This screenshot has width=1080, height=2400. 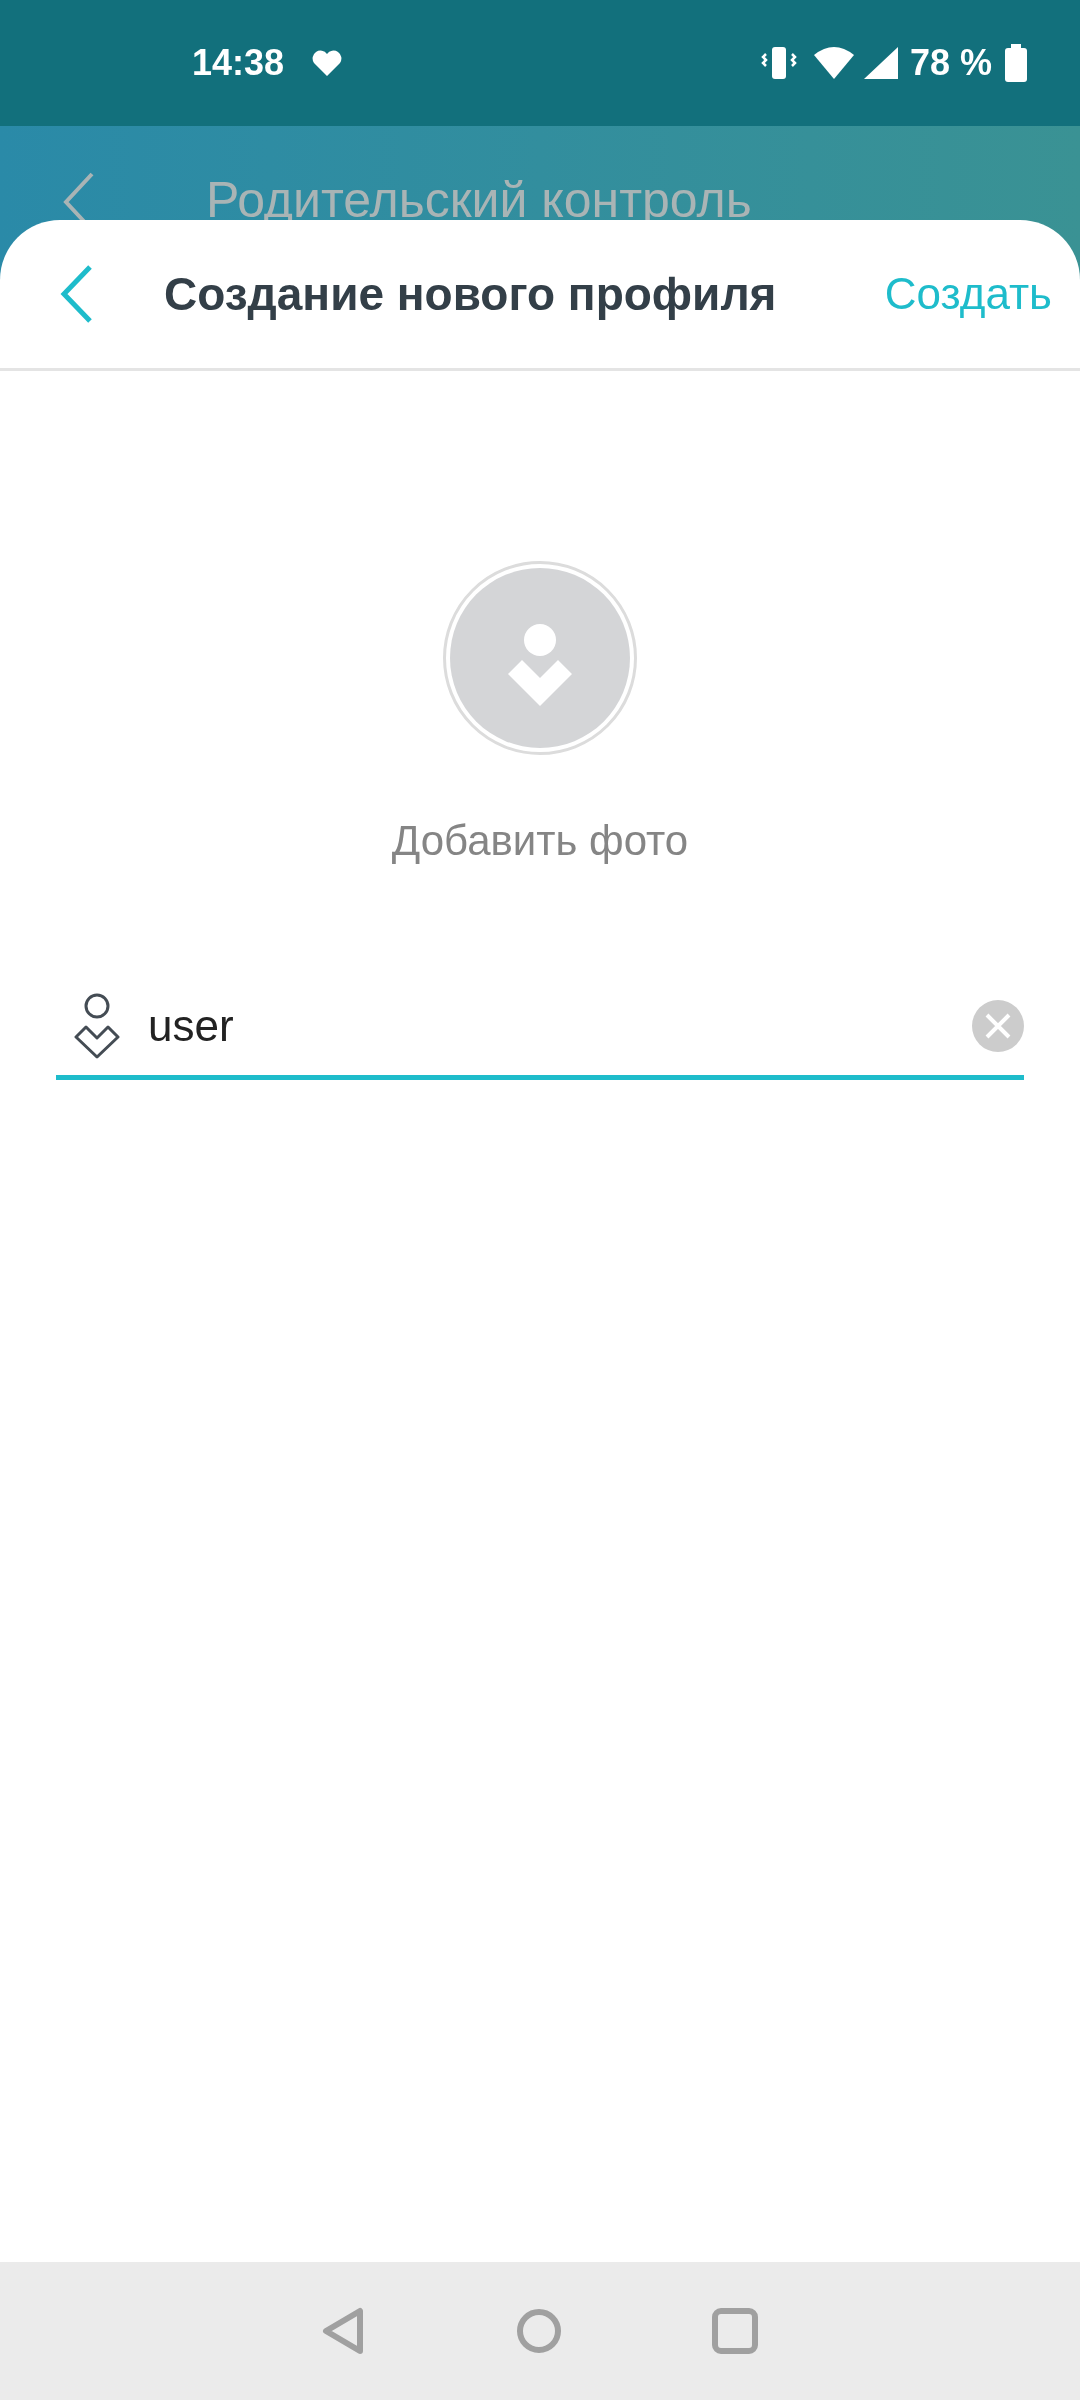 What do you see at coordinates (540, 841) in the screenshot?
I see `add-photo-label: Добавить фото` at bounding box center [540, 841].